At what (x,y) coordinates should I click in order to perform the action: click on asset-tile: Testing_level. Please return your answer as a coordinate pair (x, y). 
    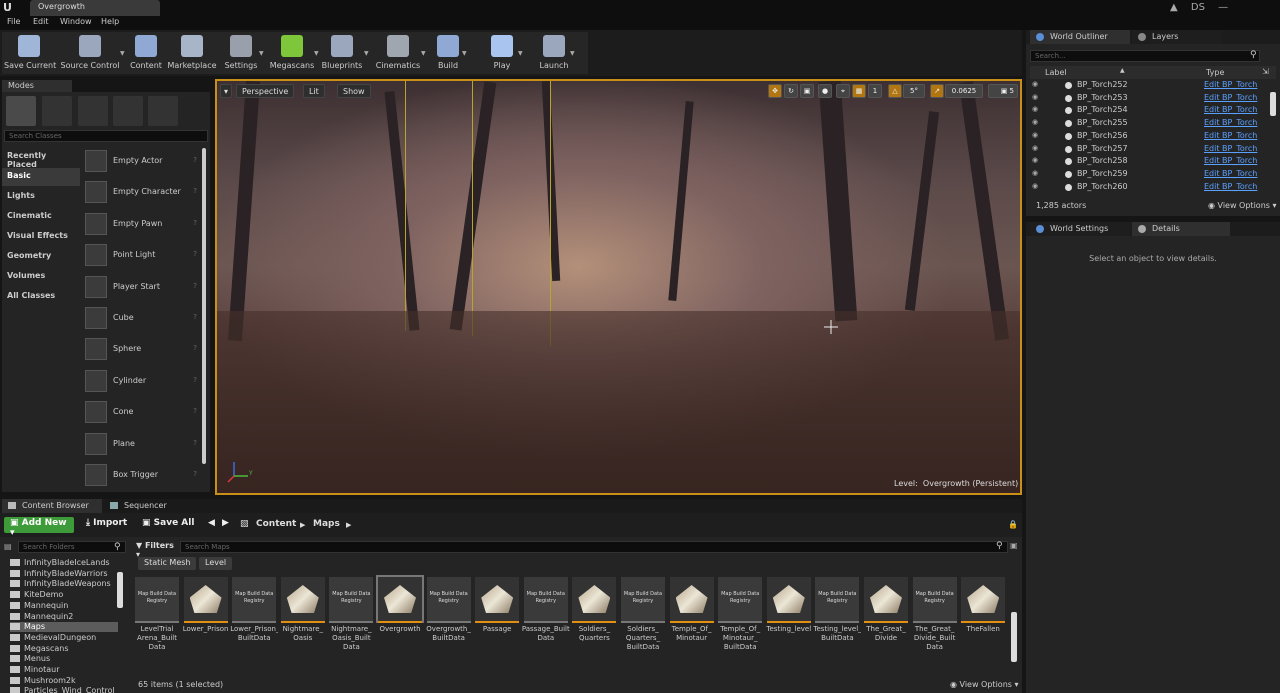
    Looking at the image, I should click on (788, 613).